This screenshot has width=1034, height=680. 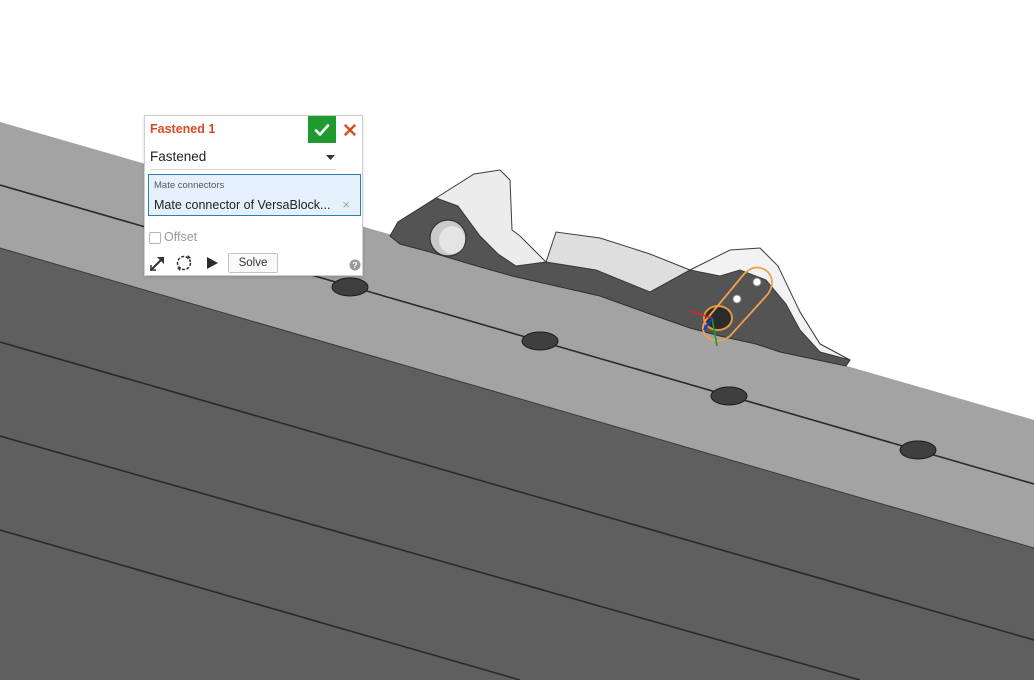 What do you see at coordinates (212, 263) in the screenshot?
I see `animate-play-icon` at bounding box center [212, 263].